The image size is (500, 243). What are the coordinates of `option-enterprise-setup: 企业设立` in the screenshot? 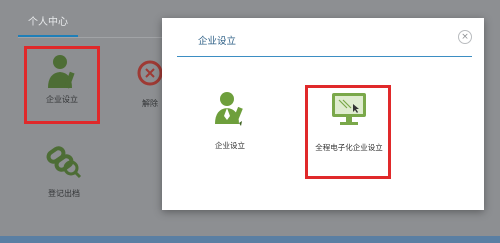 It's located at (230, 120).